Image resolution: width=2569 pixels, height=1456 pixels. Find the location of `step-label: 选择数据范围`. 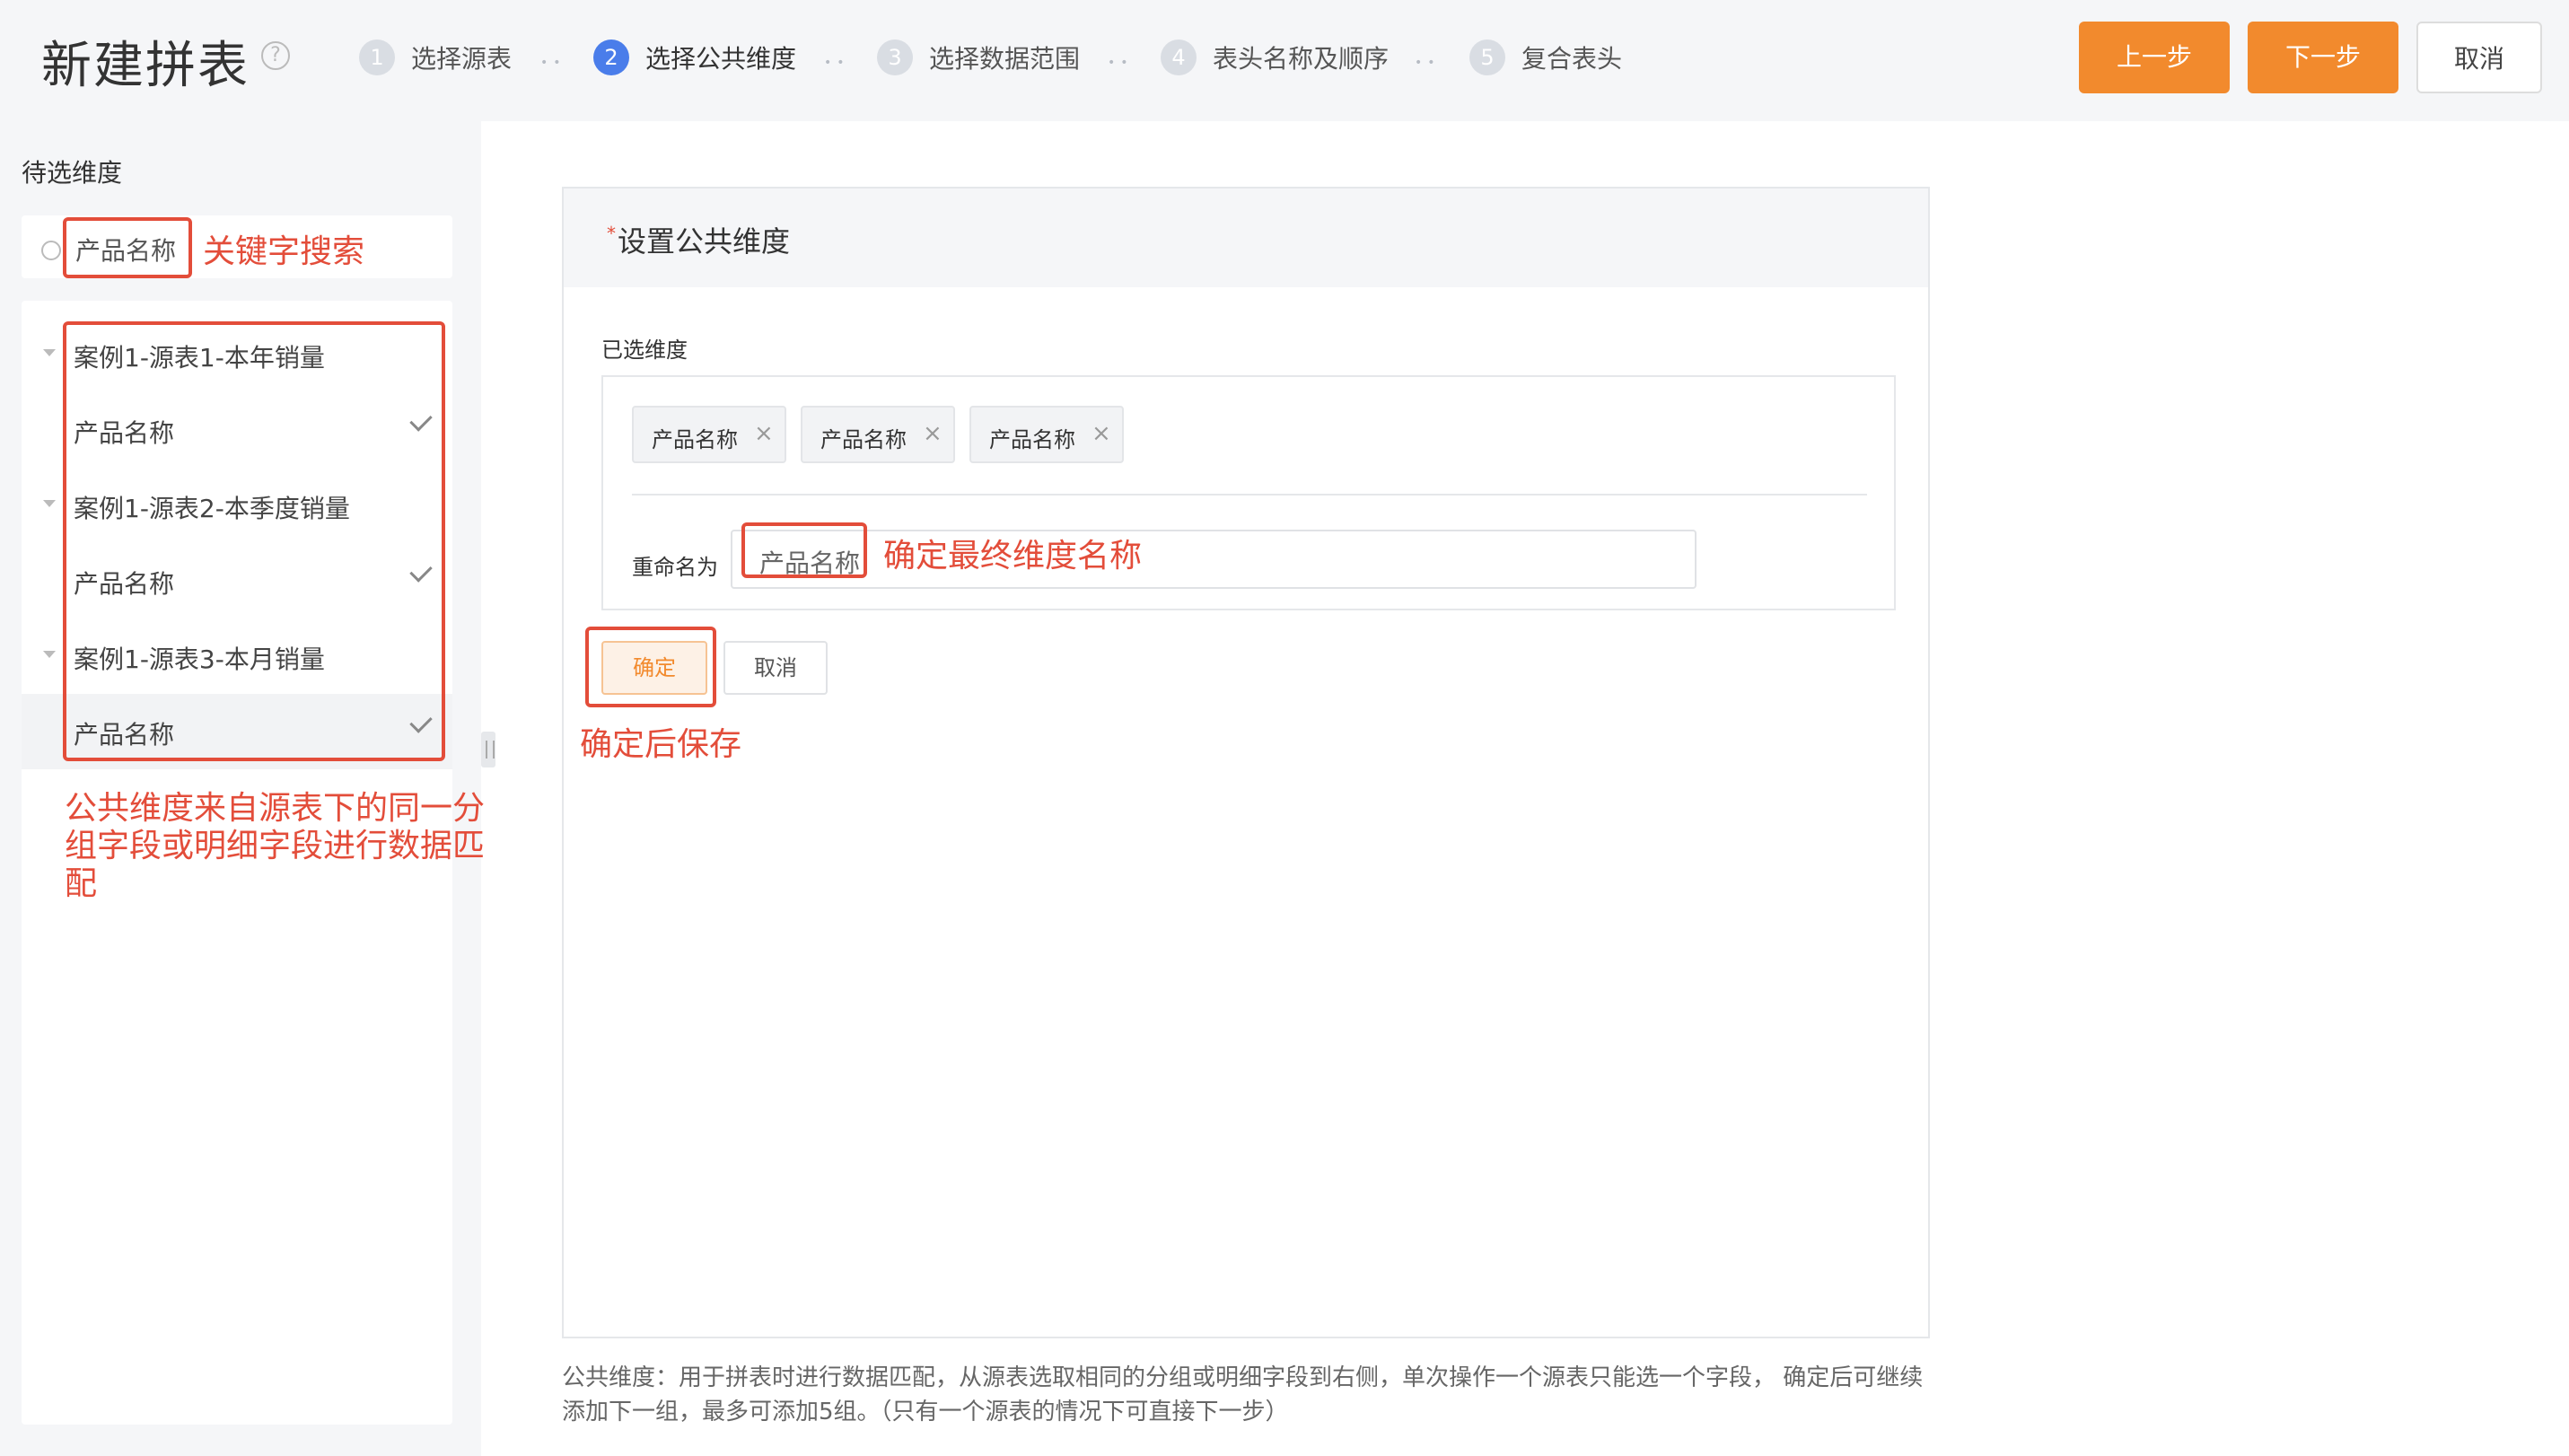

step-label: 选择数据范围 is located at coordinates (1005, 59).